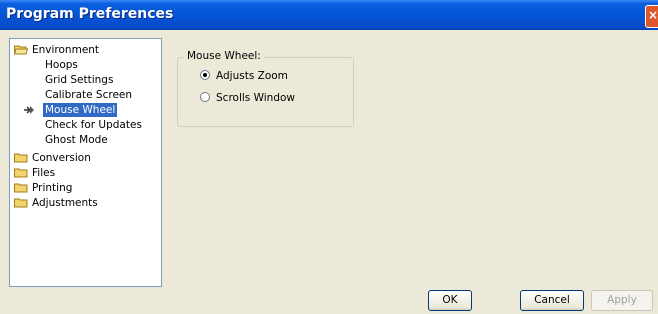  What do you see at coordinates (90, 14) in the screenshot?
I see `window-title: Program Preferences` at bounding box center [90, 14].